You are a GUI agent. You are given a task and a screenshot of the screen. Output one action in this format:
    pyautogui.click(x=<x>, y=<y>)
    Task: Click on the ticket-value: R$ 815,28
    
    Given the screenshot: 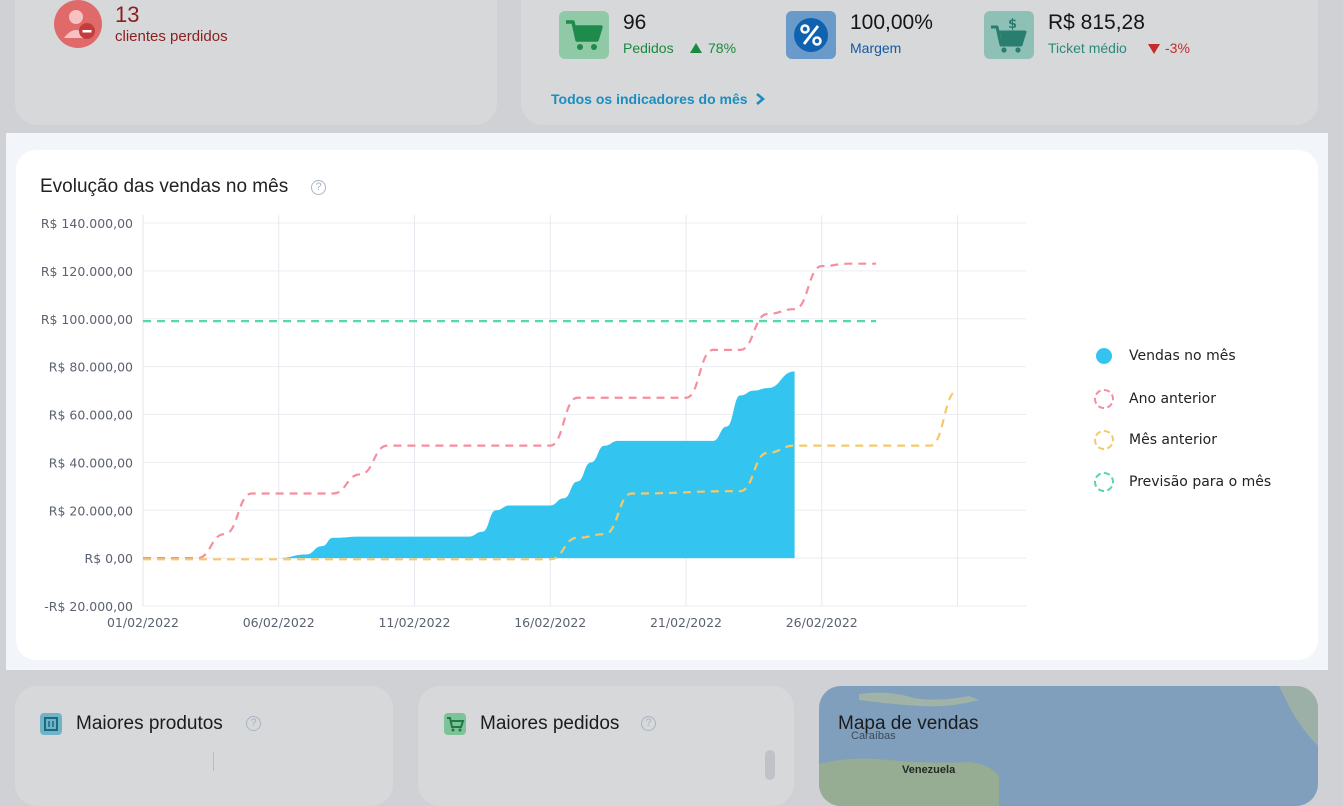 What is the action you would take?
    pyautogui.click(x=1096, y=22)
    